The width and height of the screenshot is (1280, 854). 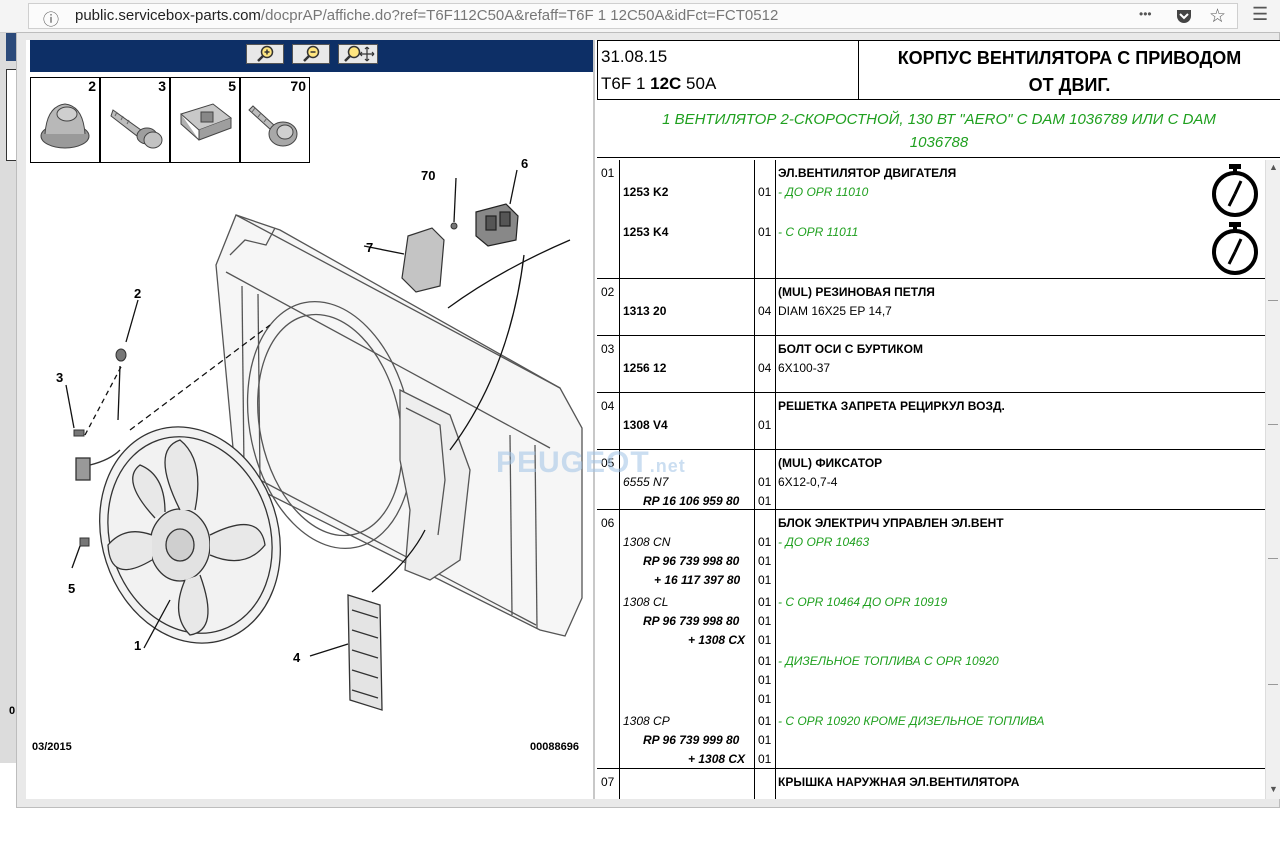 What do you see at coordinates (1217, 16) in the screenshot?
I see `bookmark-star-icon: ☆` at bounding box center [1217, 16].